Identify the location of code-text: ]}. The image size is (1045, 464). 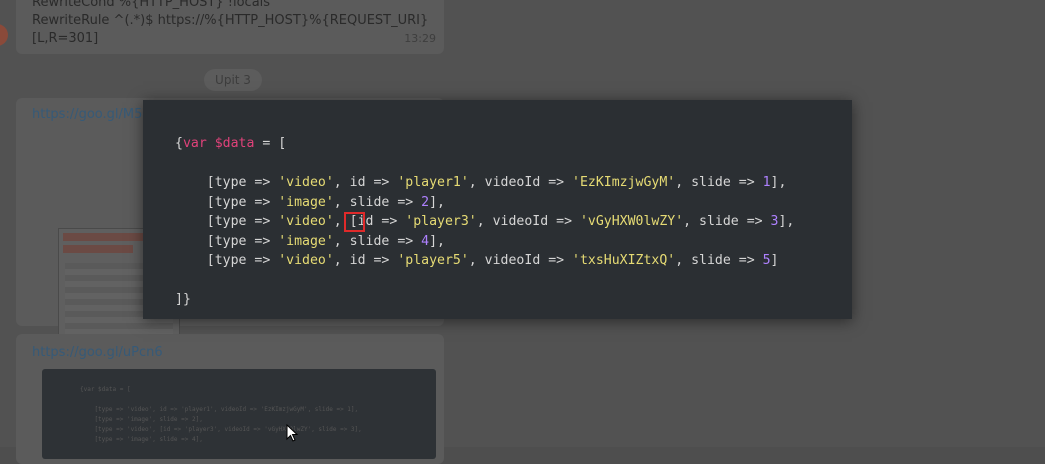
(183, 299).